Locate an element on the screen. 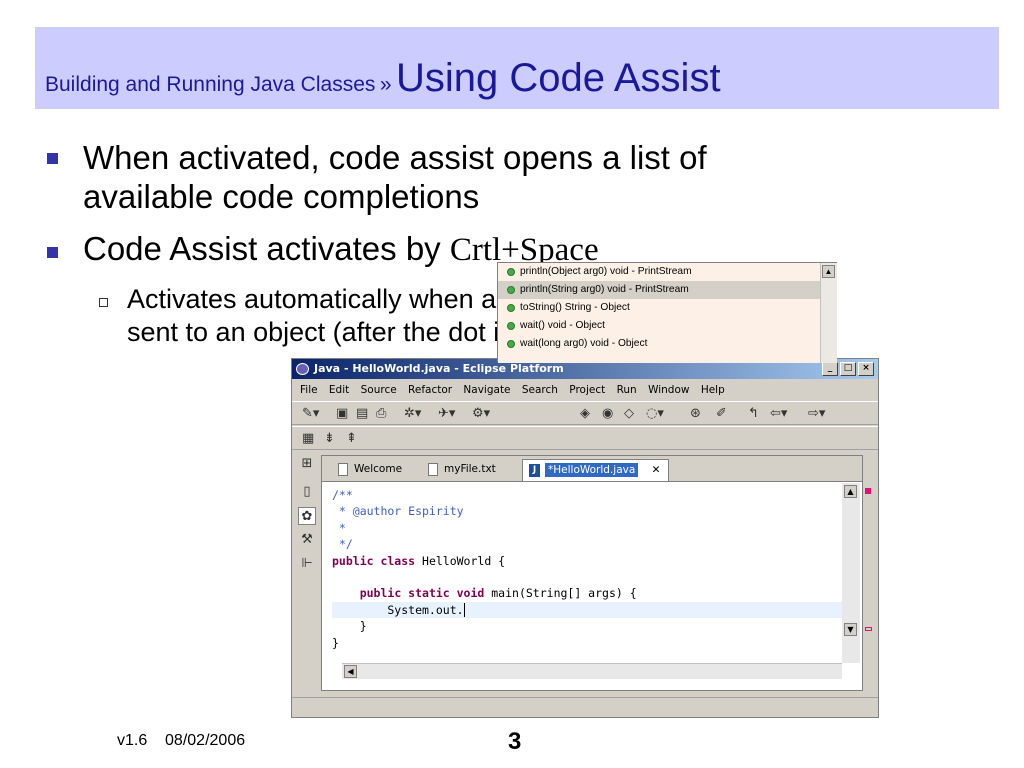  new-package-icon: ◈ is located at coordinates (585, 414).